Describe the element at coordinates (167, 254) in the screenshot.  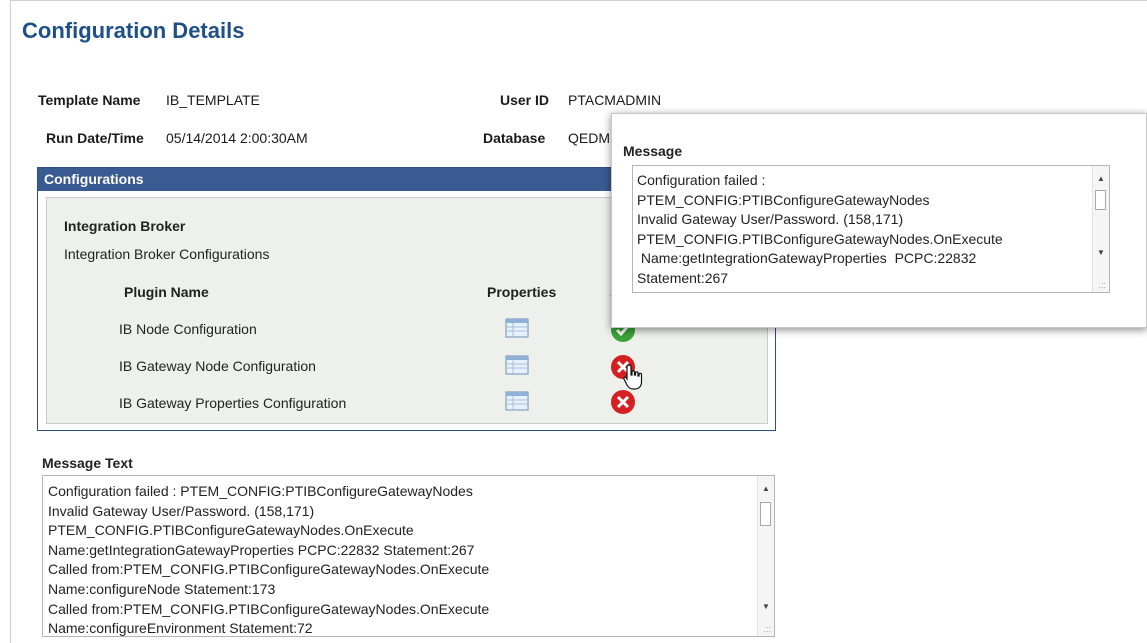
I see `section-subtitle: Integration Broker Configurations` at that location.